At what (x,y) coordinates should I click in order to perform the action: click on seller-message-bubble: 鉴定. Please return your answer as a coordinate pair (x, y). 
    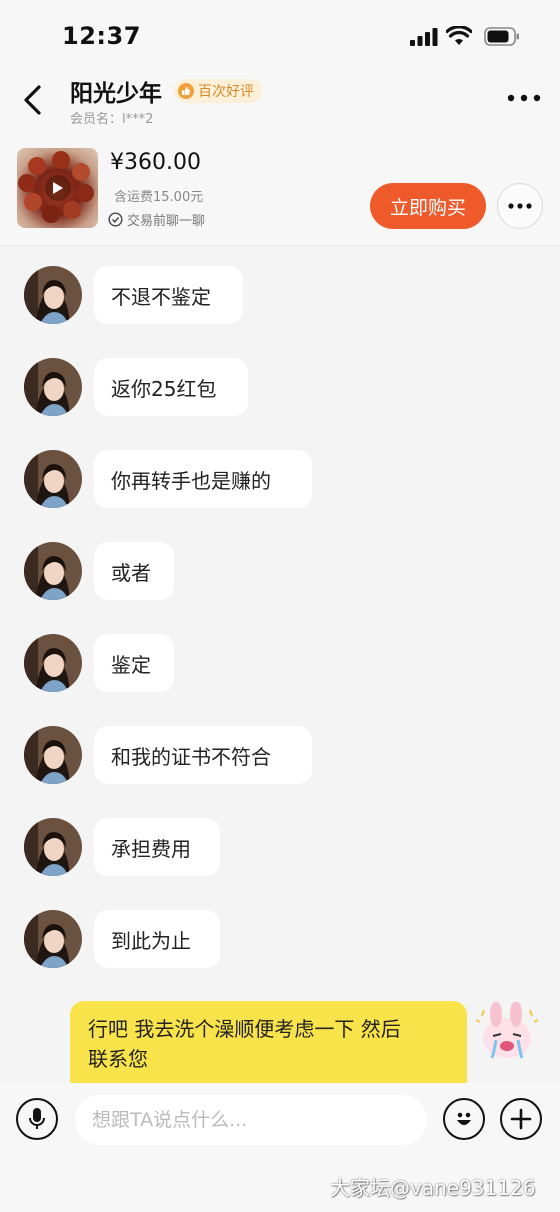
    Looking at the image, I should click on (134, 663).